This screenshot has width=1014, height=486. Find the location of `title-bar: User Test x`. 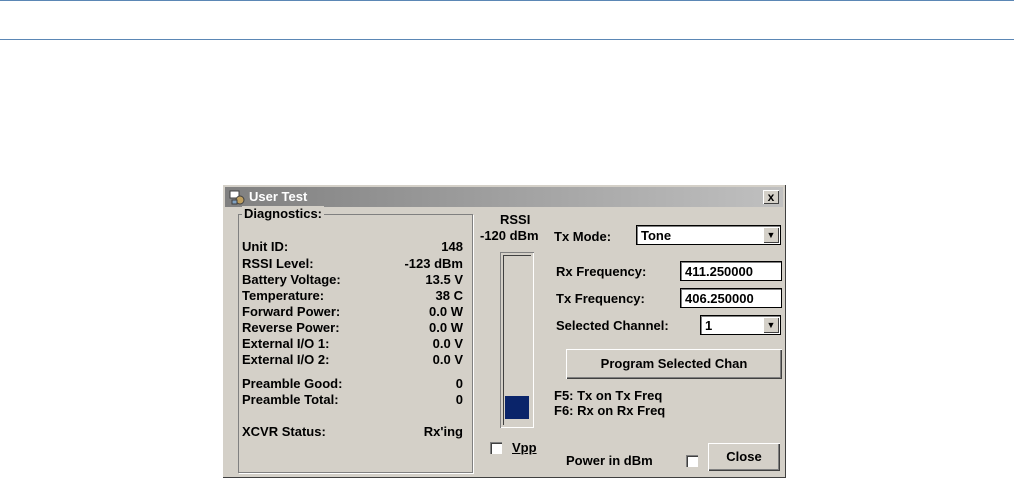

title-bar: User Test x is located at coordinates (504, 197).